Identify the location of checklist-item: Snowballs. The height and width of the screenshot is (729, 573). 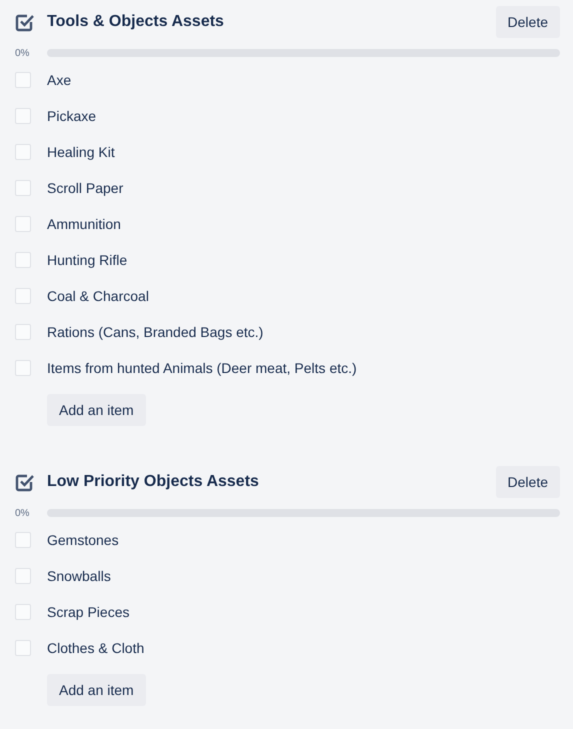
(303, 576).